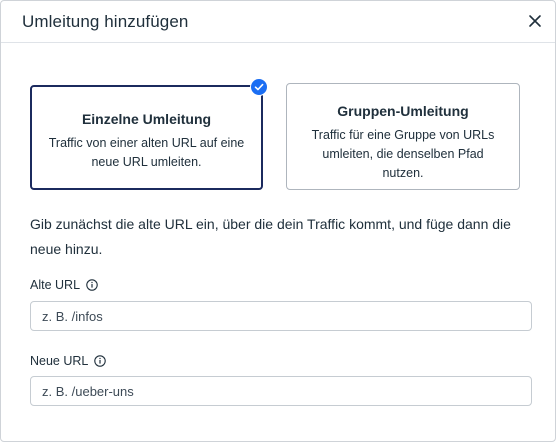 The image size is (556, 442). I want to click on old-url-label: Alte URL, so click(64, 286).